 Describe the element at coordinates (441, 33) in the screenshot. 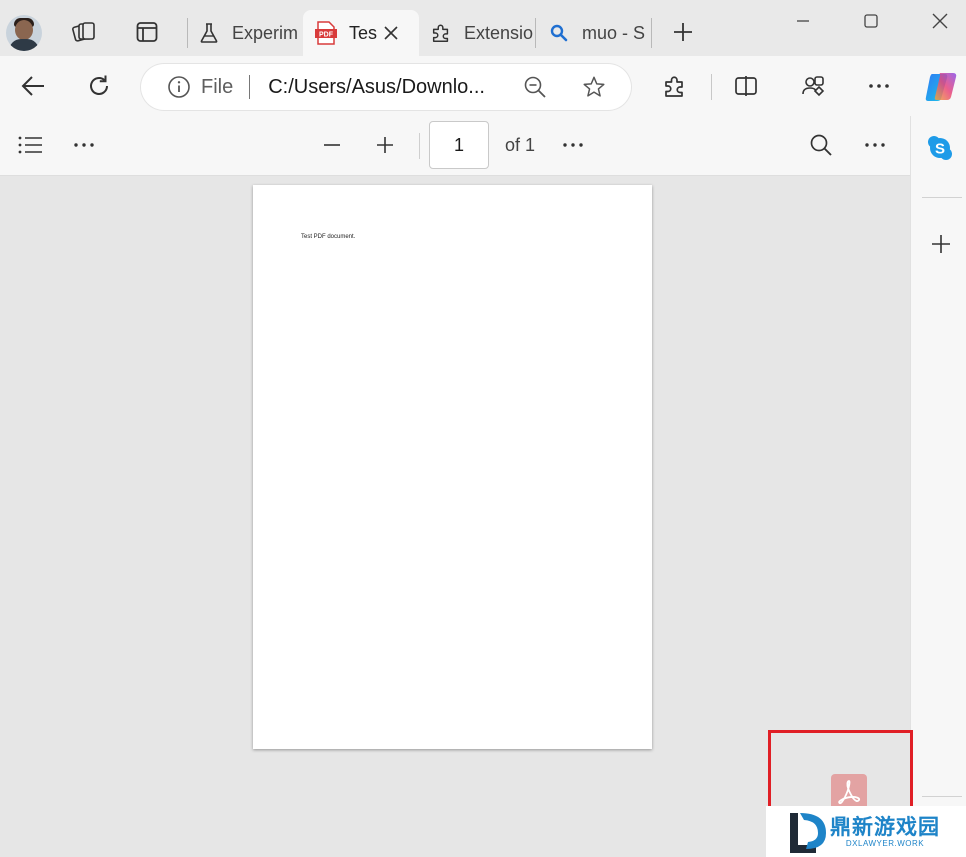

I see `puzzle-icon` at that location.